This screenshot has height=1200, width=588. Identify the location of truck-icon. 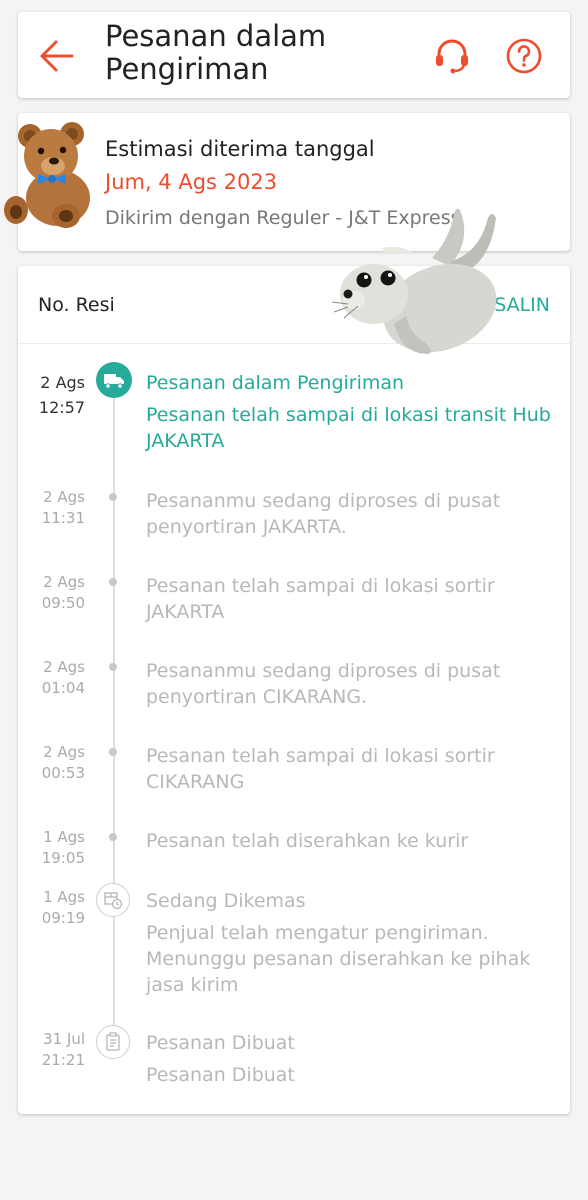
(114, 381).